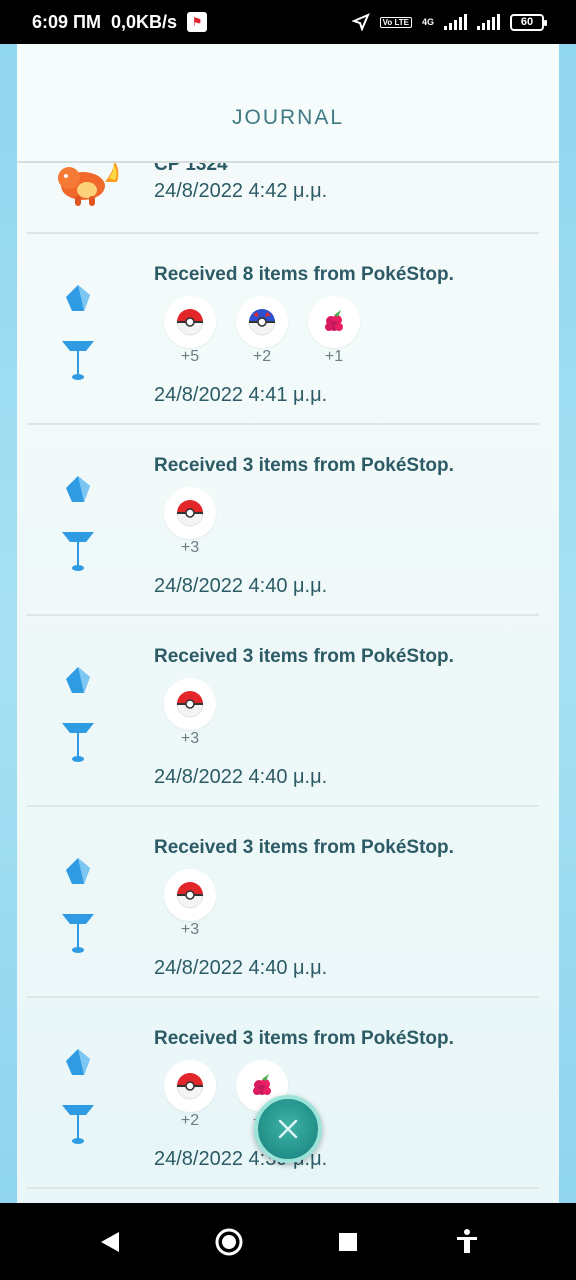  I want to click on home-icon, so click(228, 1241).